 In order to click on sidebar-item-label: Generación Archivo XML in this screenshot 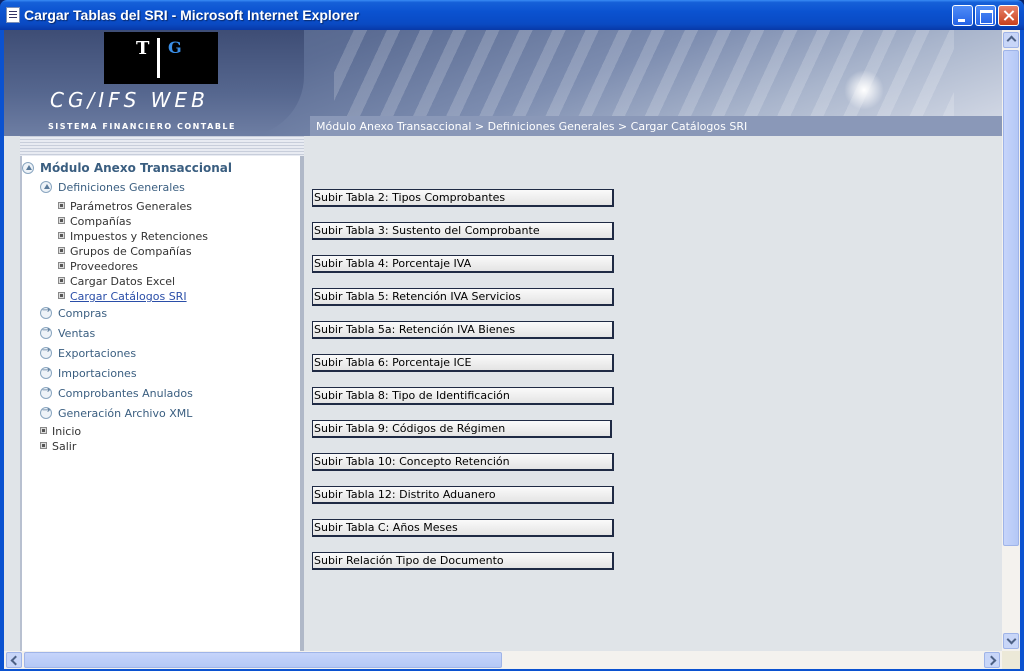, I will do `click(125, 413)`.